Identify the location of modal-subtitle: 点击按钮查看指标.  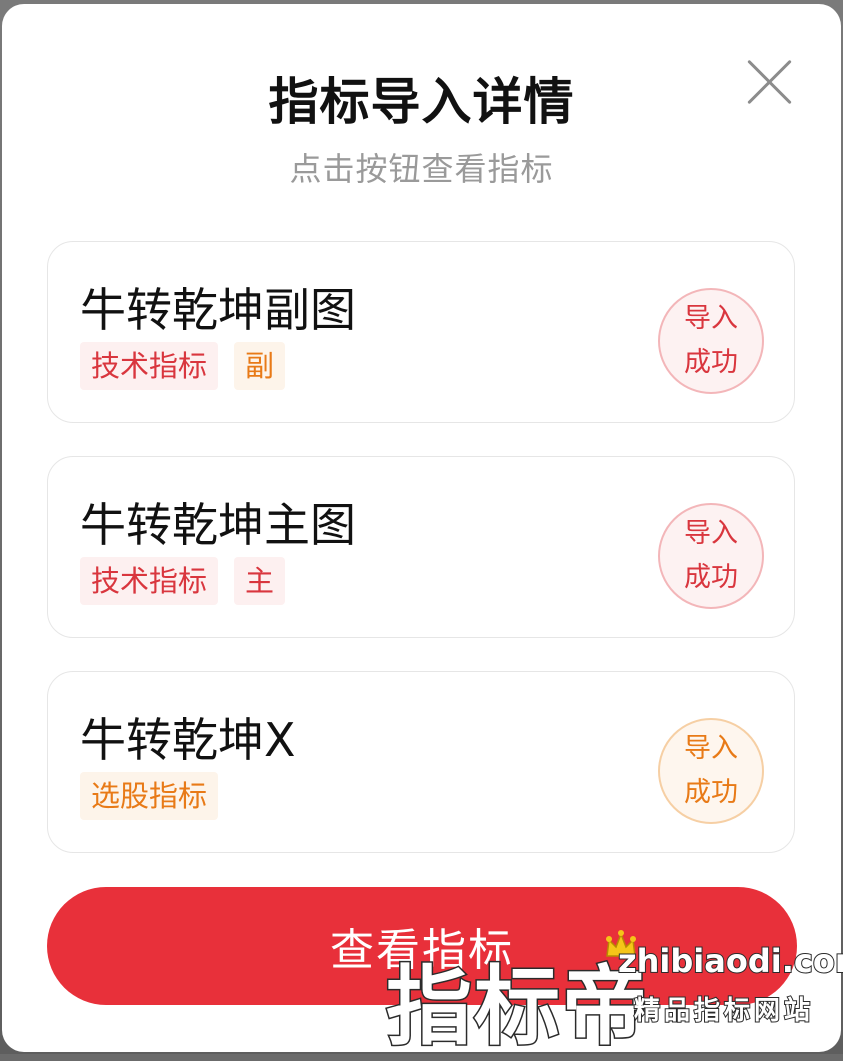
(421, 169).